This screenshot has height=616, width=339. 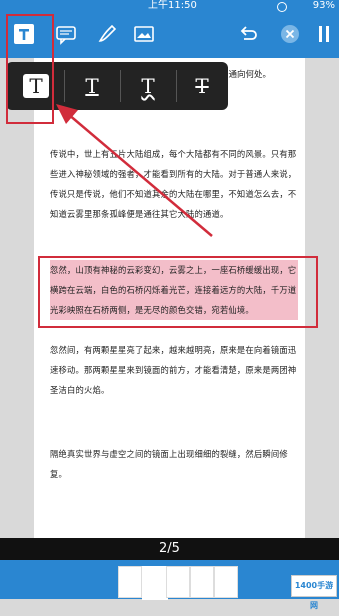 I want to click on page-indicator-bar: 2/5, so click(x=169, y=549).